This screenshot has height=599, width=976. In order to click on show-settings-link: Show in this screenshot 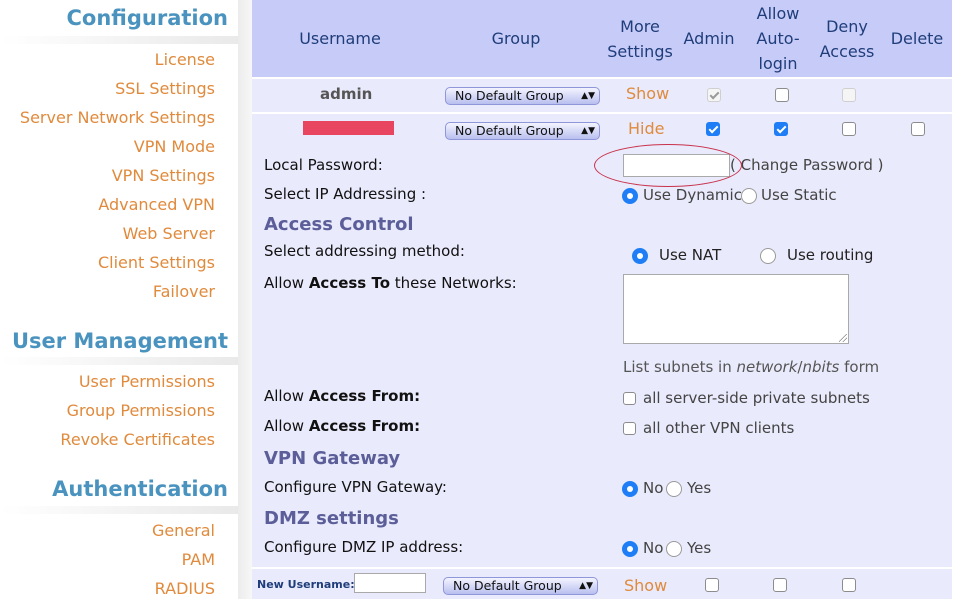, I will do `click(647, 93)`.